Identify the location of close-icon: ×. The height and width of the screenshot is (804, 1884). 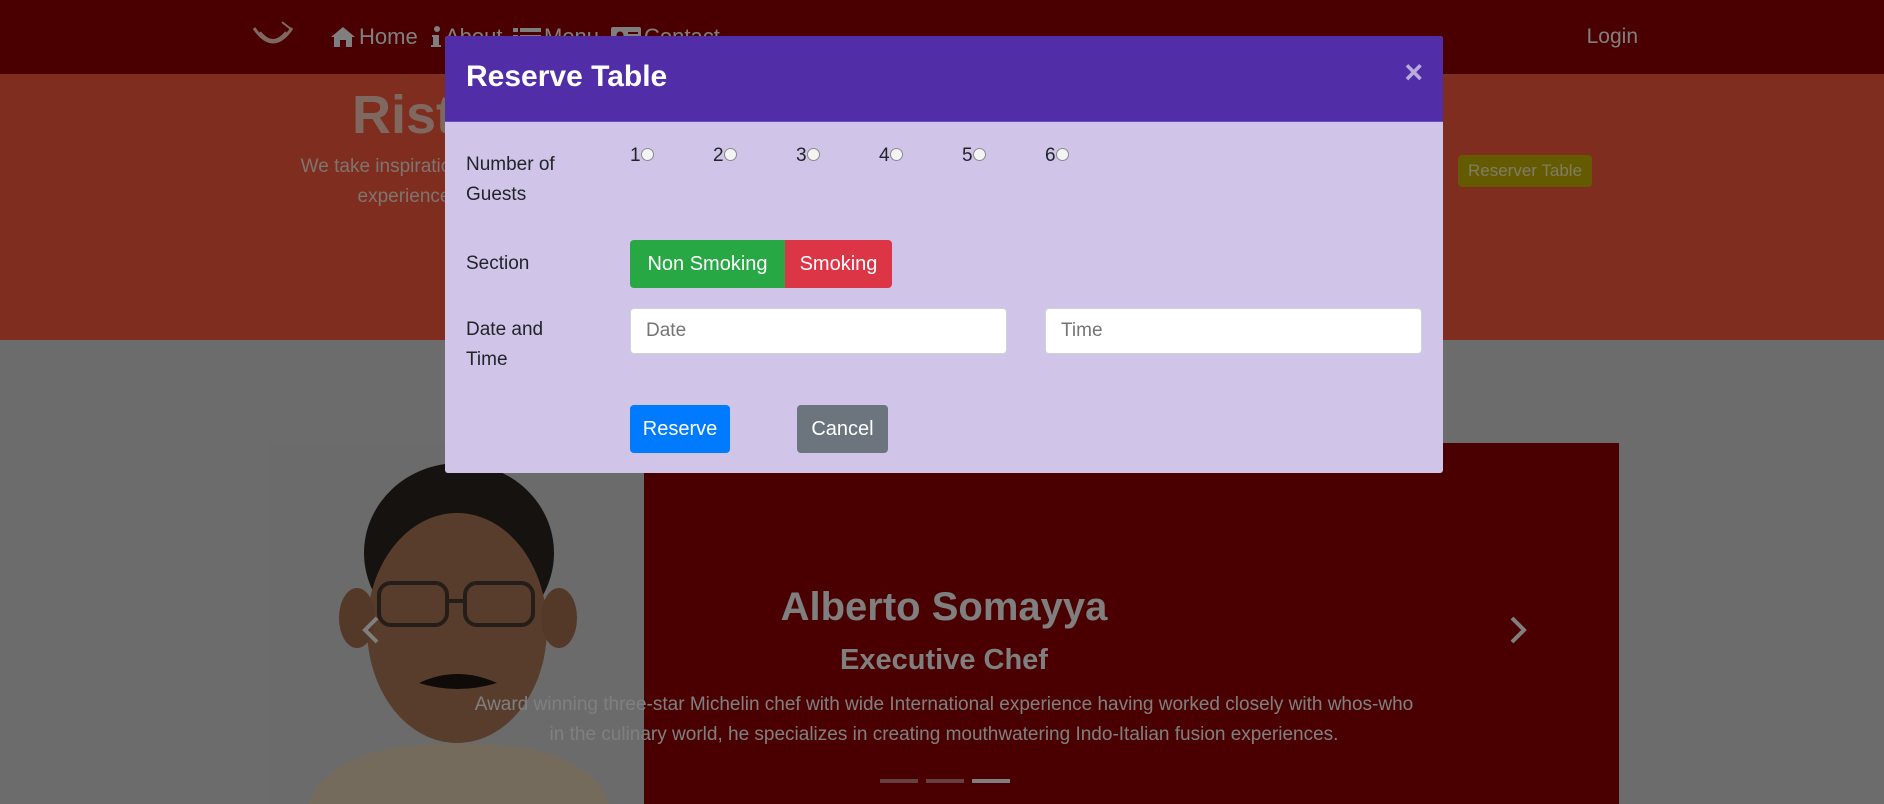
(1413, 72).